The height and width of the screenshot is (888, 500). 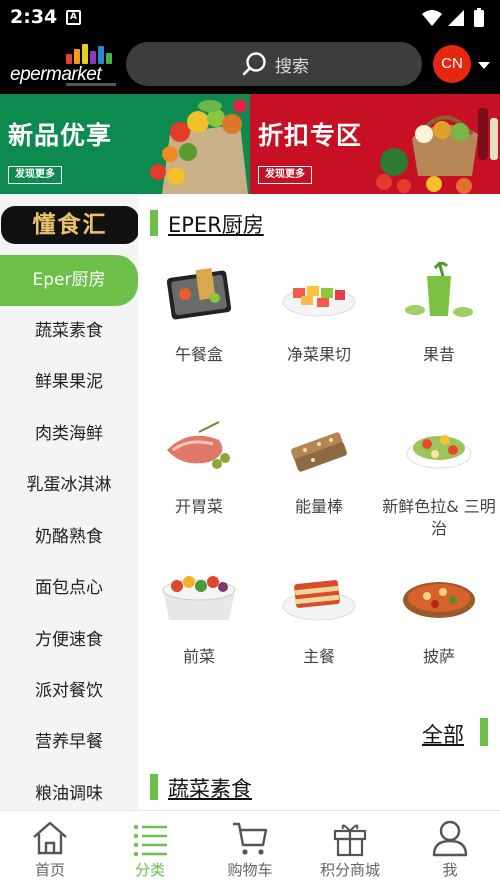 What do you see at coordinates (319, 480) in the screenshot?
I see `category-tile: 能量棒` at bounding box center [319, 480].